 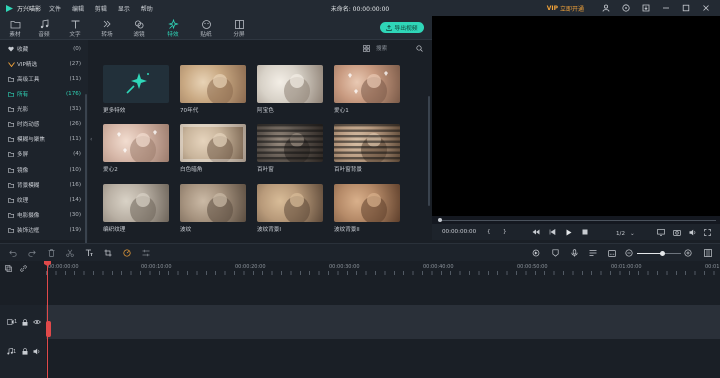 I want to click on stop-icon, so click(x=585, y=232).